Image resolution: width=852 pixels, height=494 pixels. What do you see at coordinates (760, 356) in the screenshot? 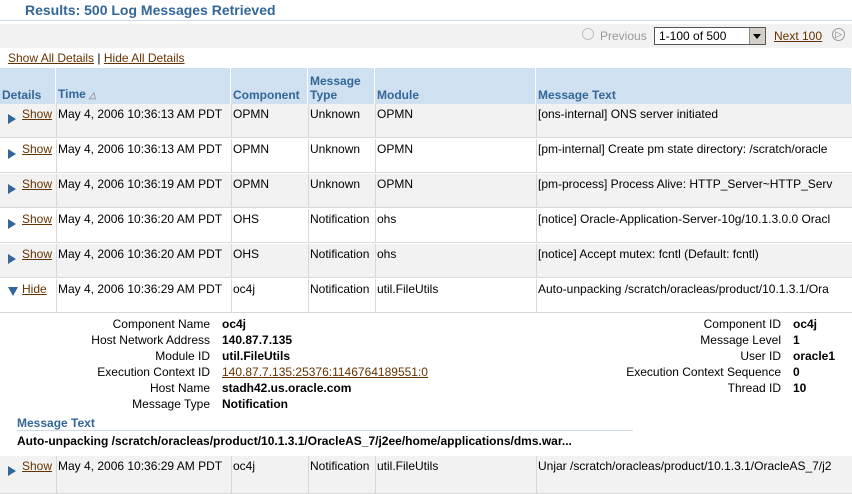
I see `user-id-label: User ID` at bounding box center [760, 356].